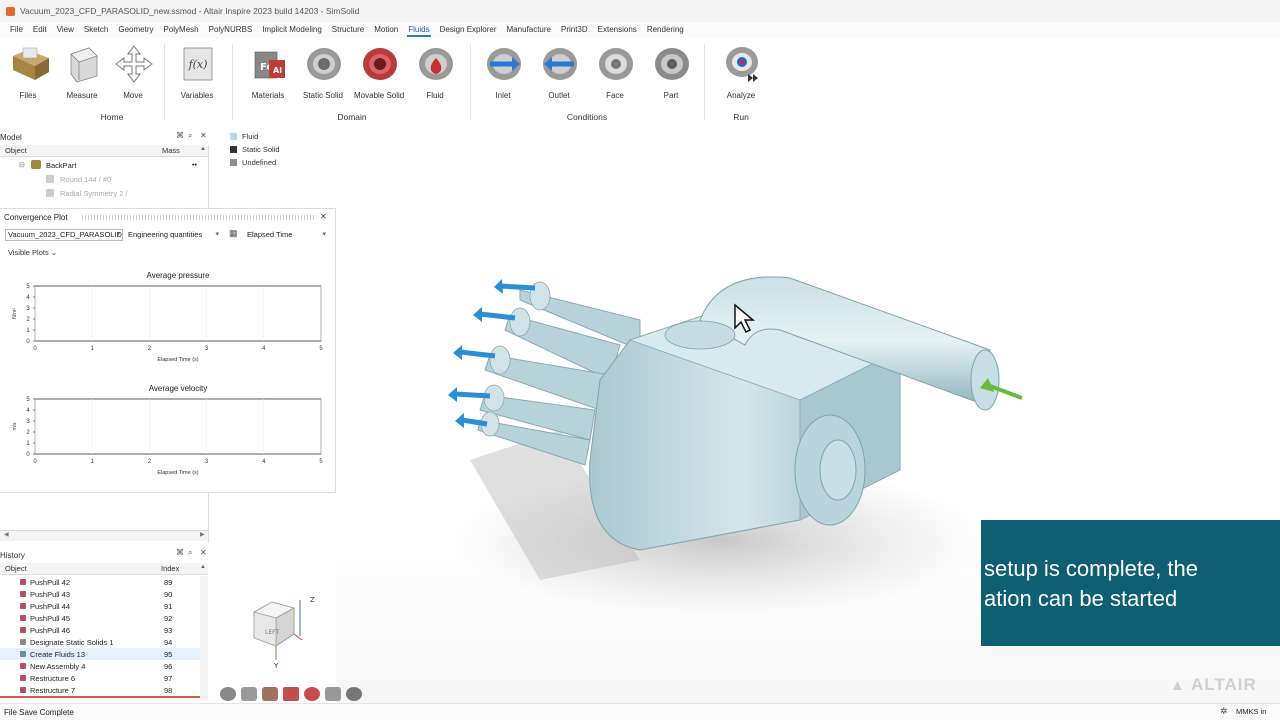 The image size is (1280, 720). I want to click on view-cube: LEFT Z Y, so click(284, 630).